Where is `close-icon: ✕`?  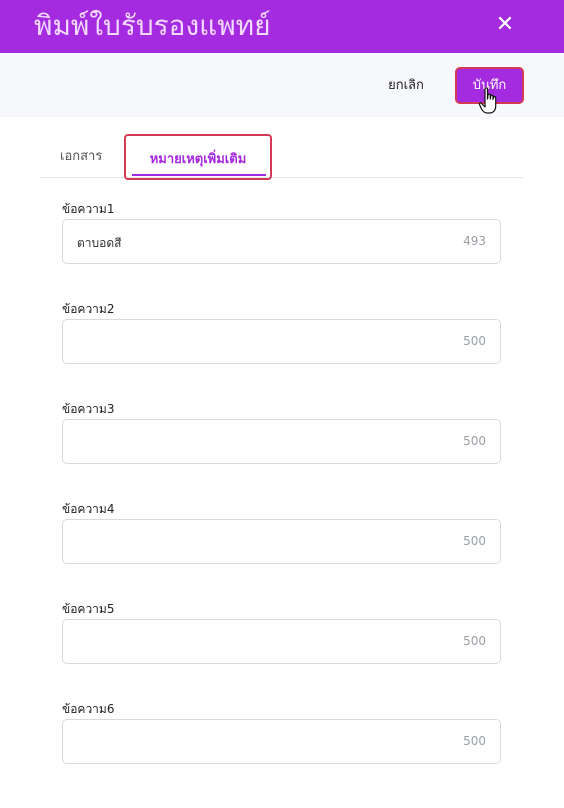 close-icon: ✕ is located at coordinates (505, 25).